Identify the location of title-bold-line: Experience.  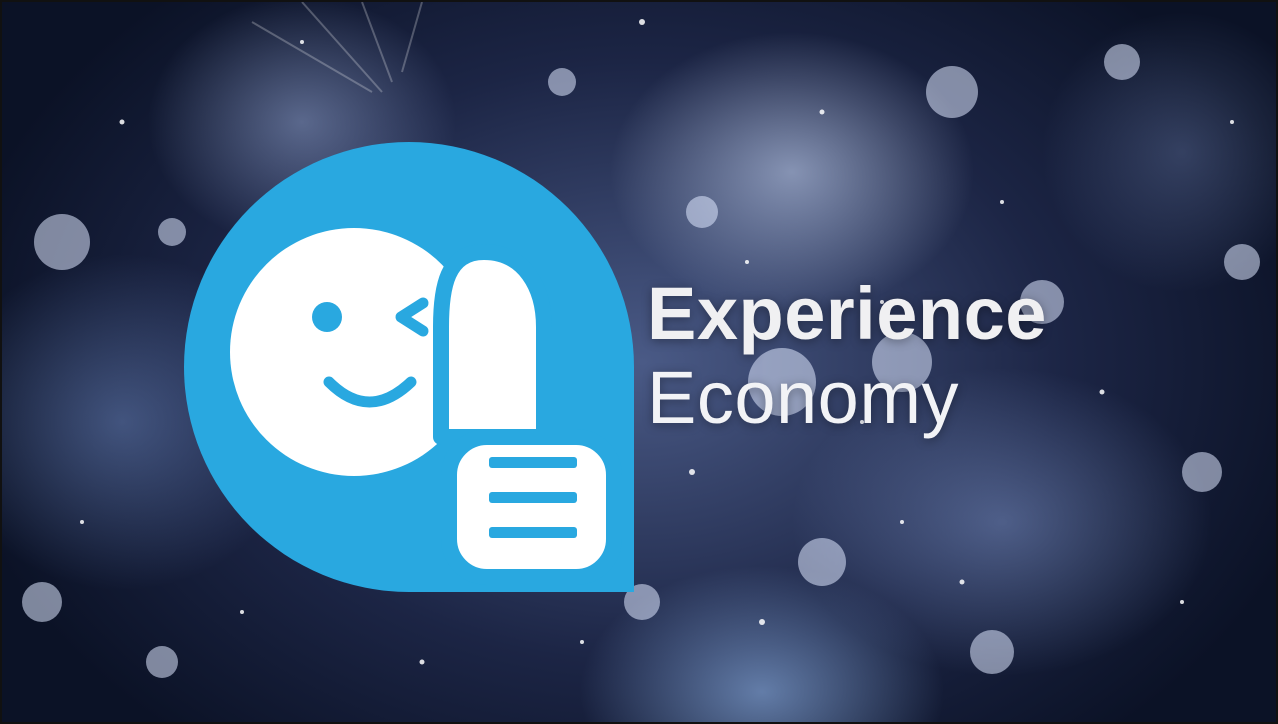
(847, 313).